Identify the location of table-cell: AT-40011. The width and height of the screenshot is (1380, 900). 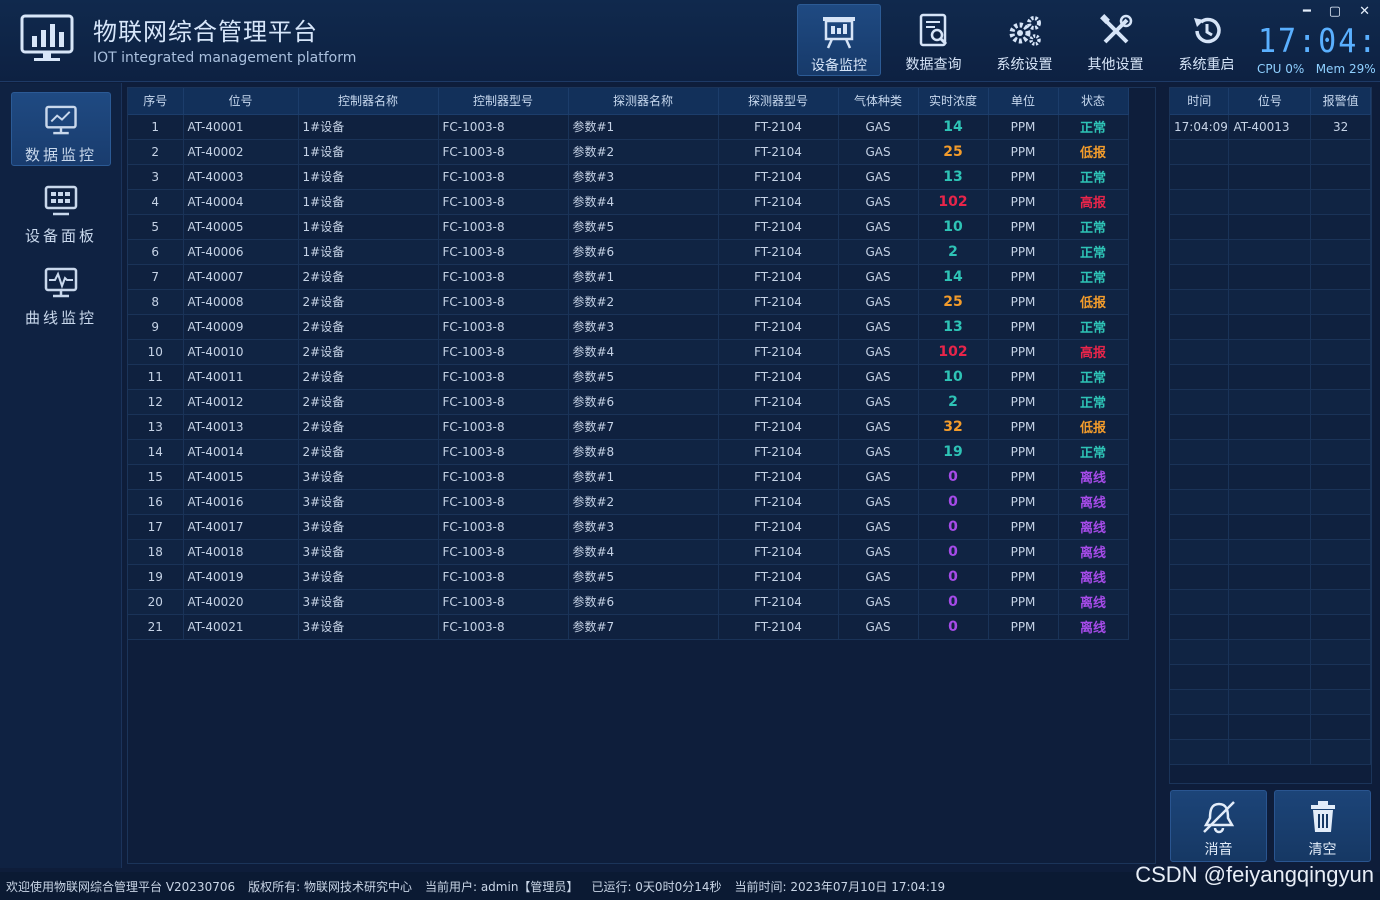
(241, 377).